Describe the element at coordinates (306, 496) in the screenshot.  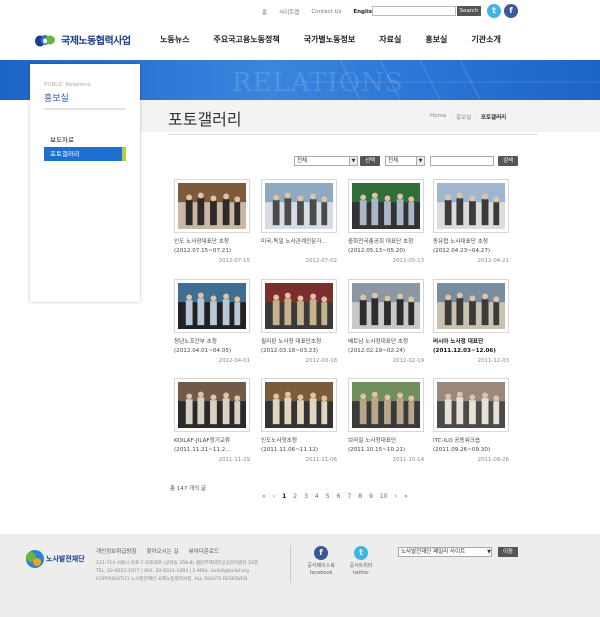
I see `page-number: 3` at that location.